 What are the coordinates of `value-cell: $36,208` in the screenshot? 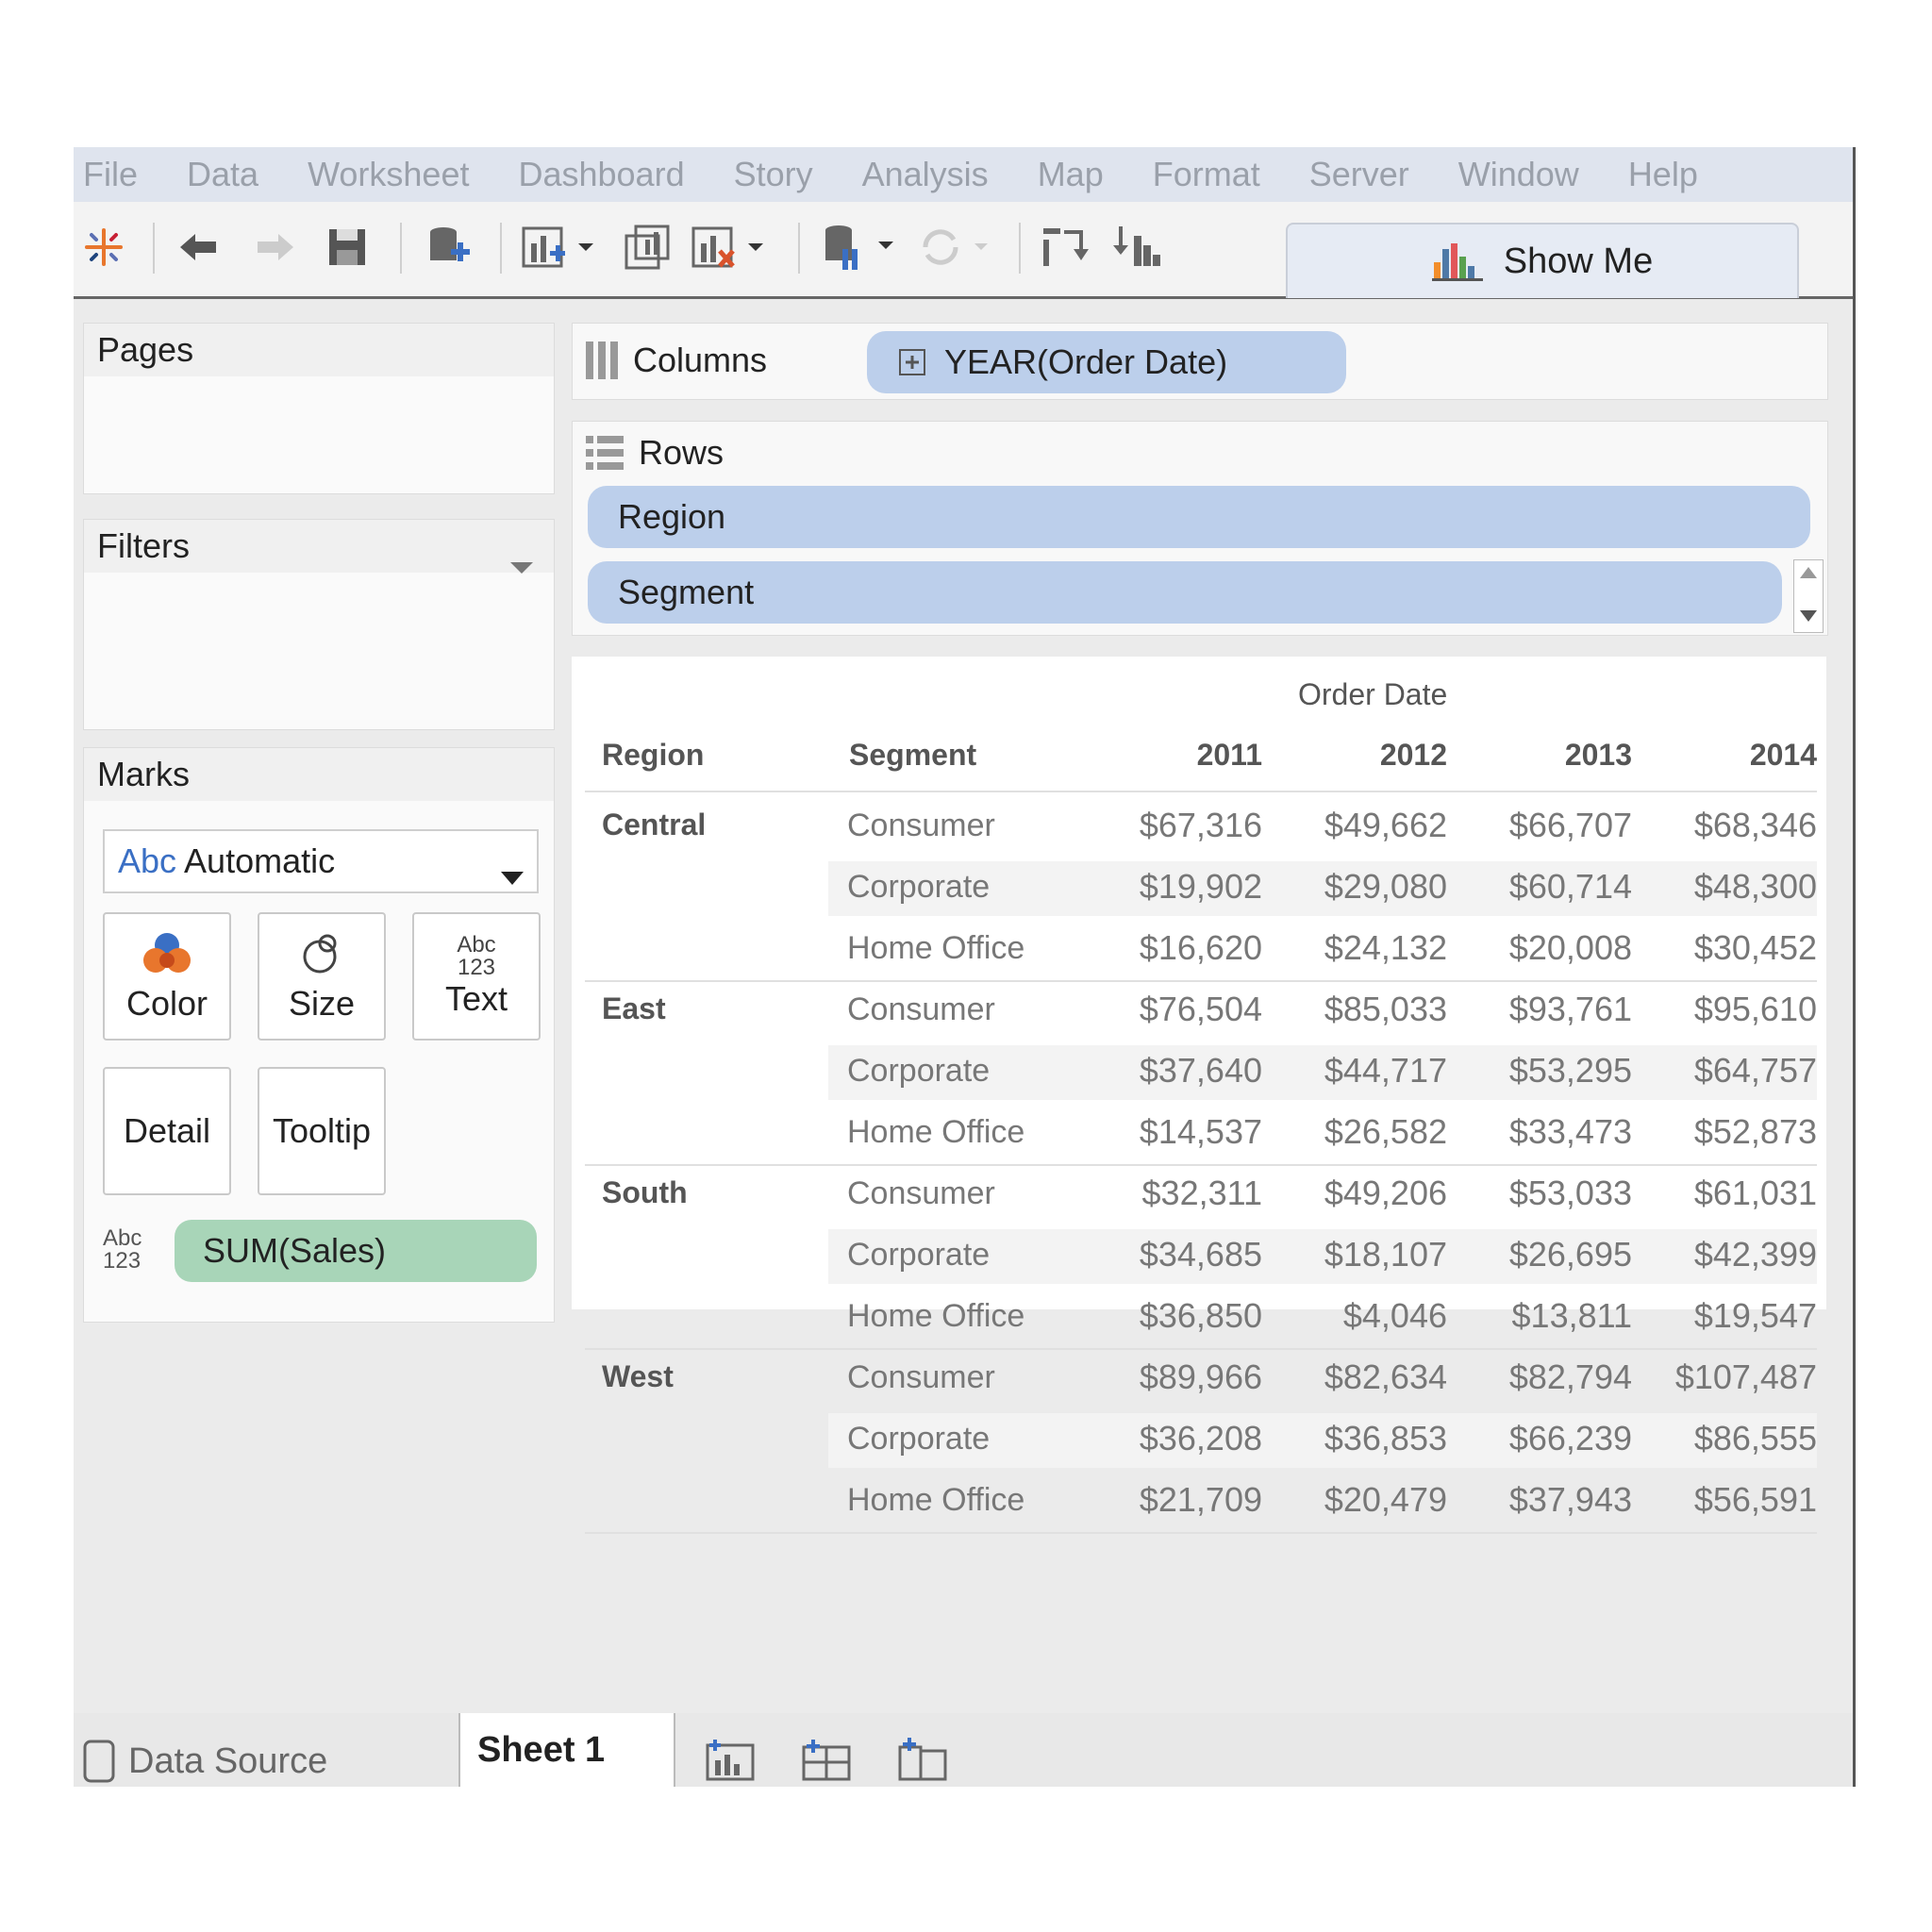 It's located at (1182, 1439).